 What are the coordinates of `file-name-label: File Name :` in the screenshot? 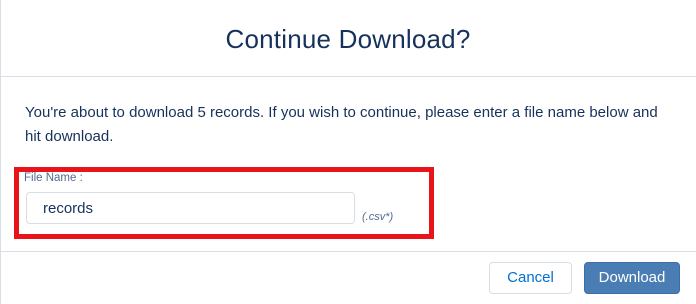 It's located at (53, 178).